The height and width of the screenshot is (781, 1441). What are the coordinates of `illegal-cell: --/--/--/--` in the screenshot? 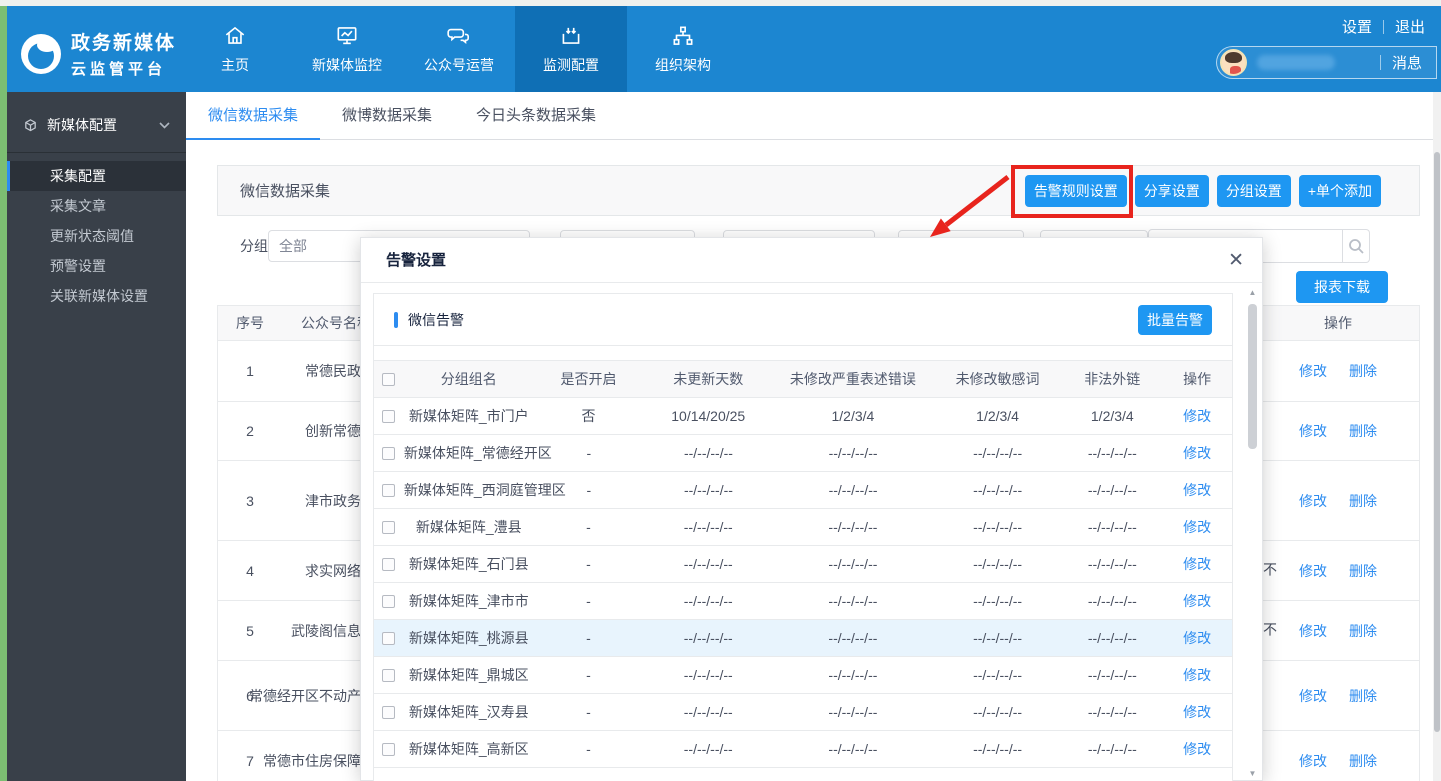 It's located at (1112, 638).